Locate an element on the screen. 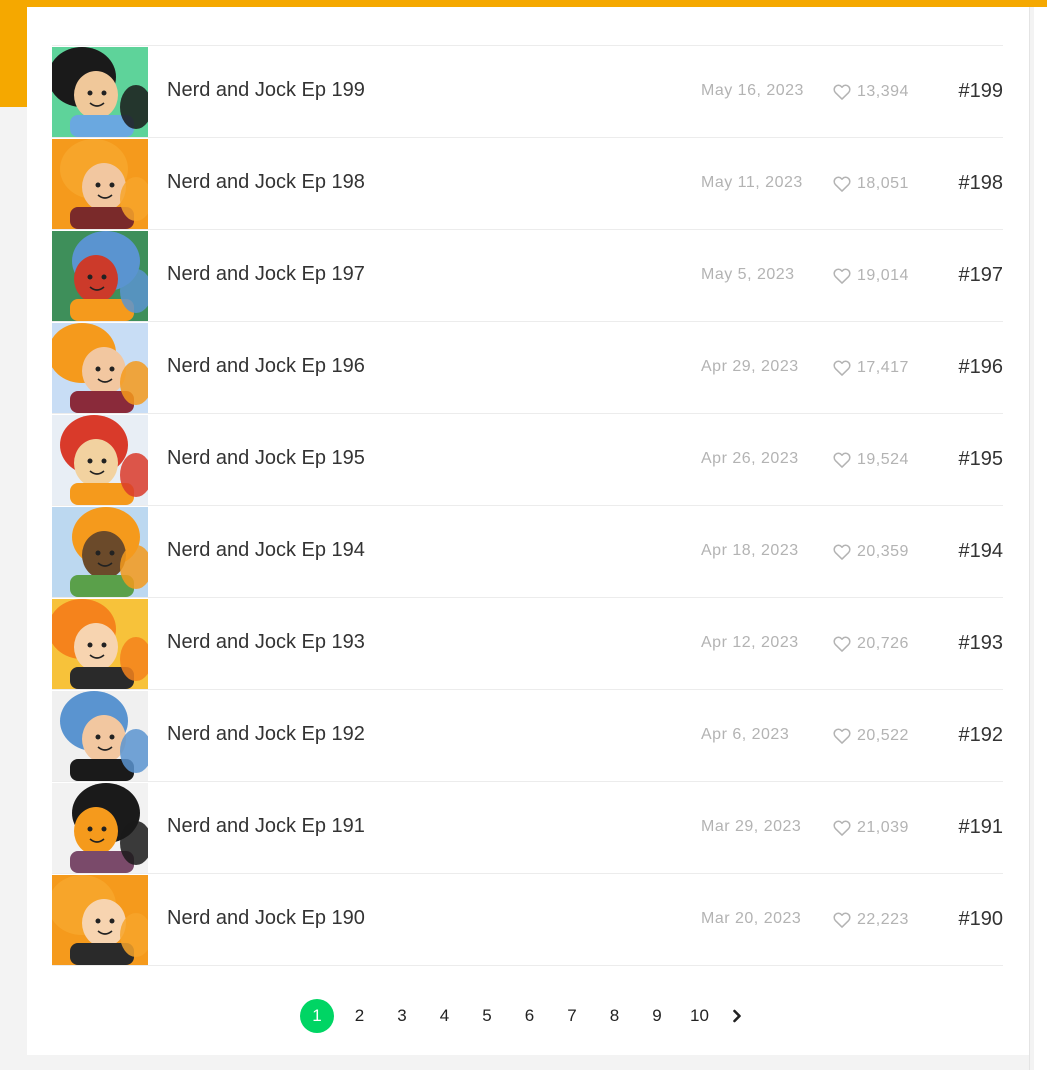 This screenshot has width=1047, height=1070. page-10-button: 10 is located at coordinates (700, 1016).